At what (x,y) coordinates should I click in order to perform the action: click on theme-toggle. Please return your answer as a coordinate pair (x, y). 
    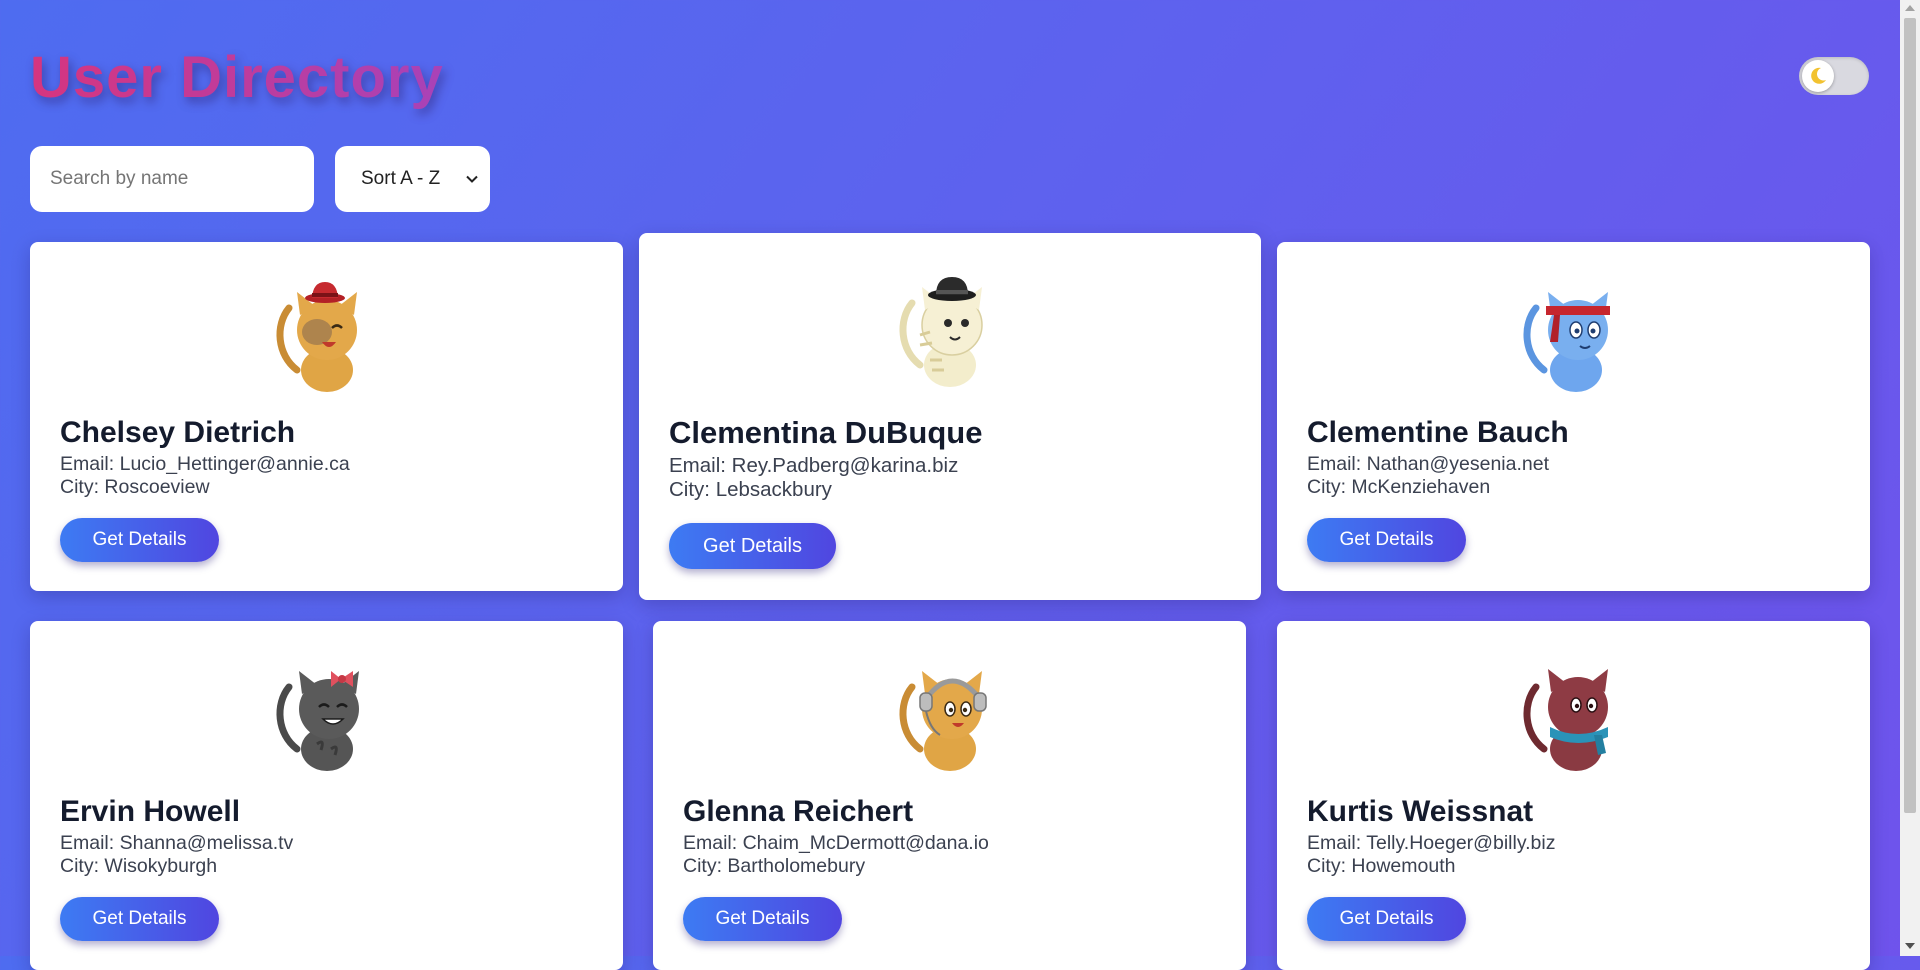
    Looking at the image, I should click on (1834, 76).